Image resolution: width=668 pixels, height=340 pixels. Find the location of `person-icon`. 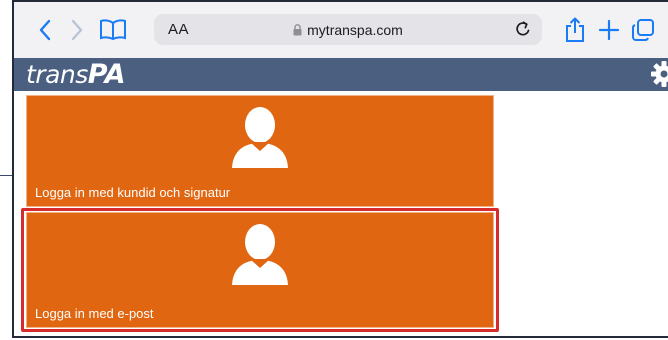

person-icon is located at coordinates (260, 140).